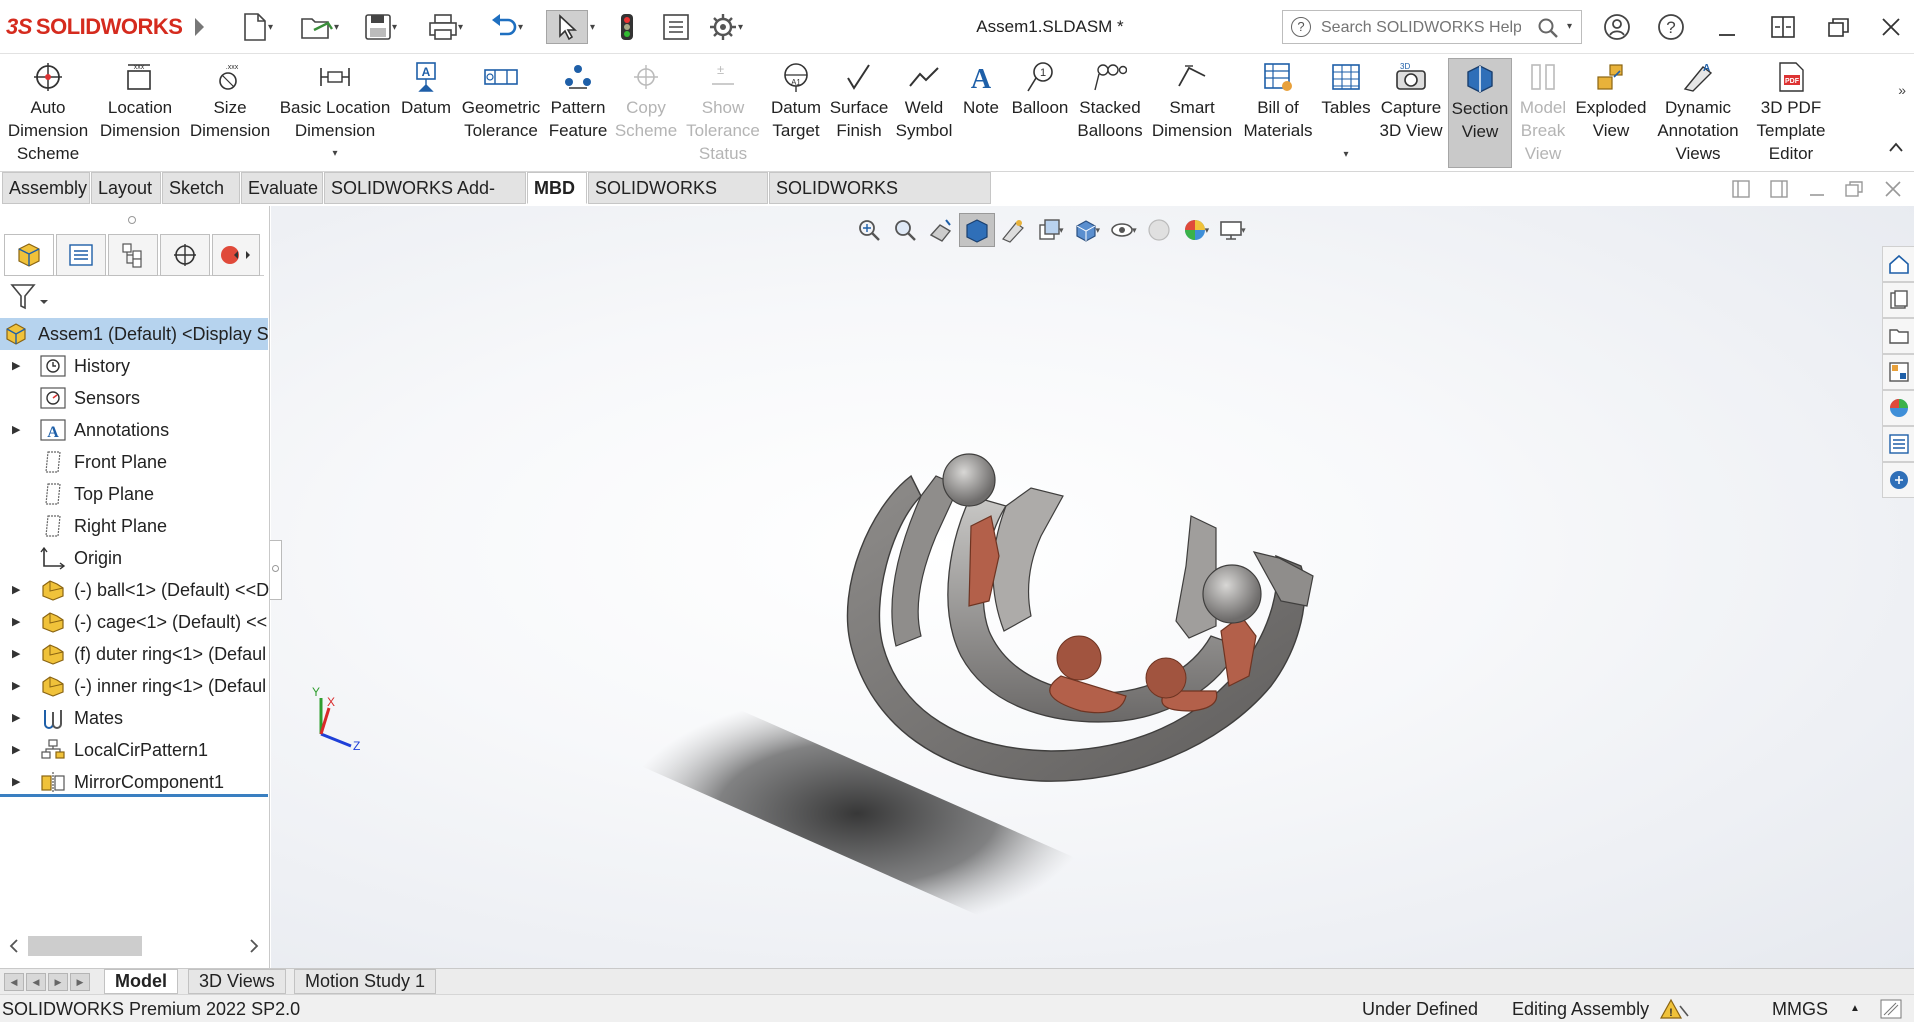  Describe the element at coordinates (135, 590) in the screenshot. I see `tree-item-ball: ▶ (-) ball<1> (Default) <<D` at that location.